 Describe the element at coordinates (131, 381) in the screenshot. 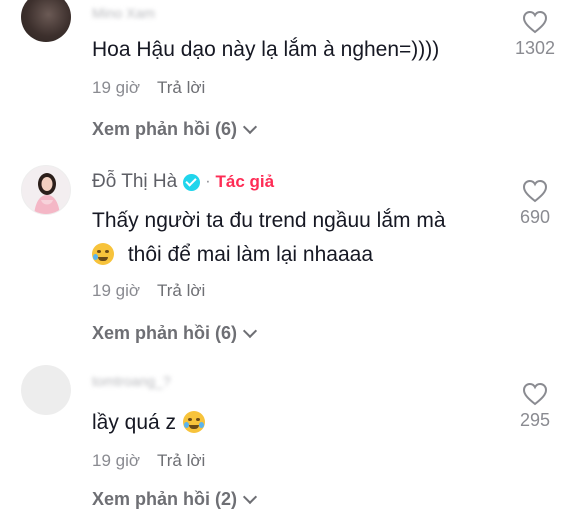

I see `comment-username: tomtroang_?` at that location.